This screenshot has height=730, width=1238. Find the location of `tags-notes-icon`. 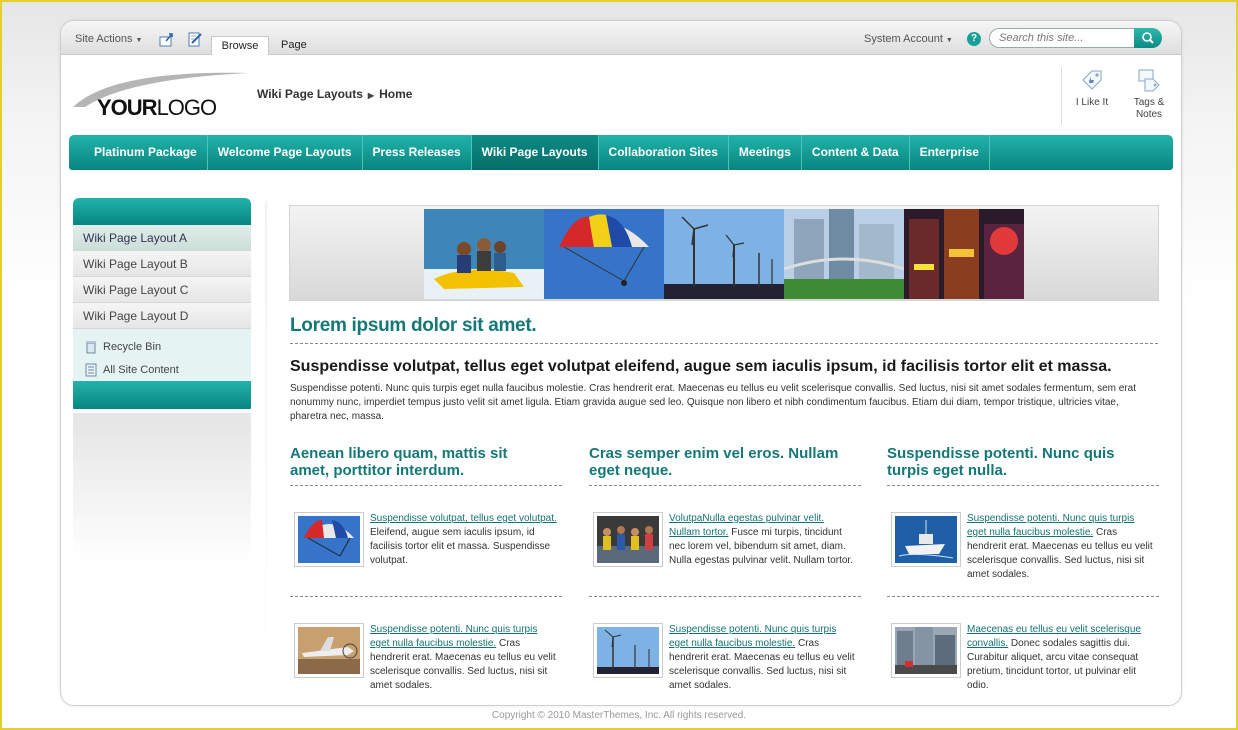

tags-notes-icon is located at coordinates (1149, 80).